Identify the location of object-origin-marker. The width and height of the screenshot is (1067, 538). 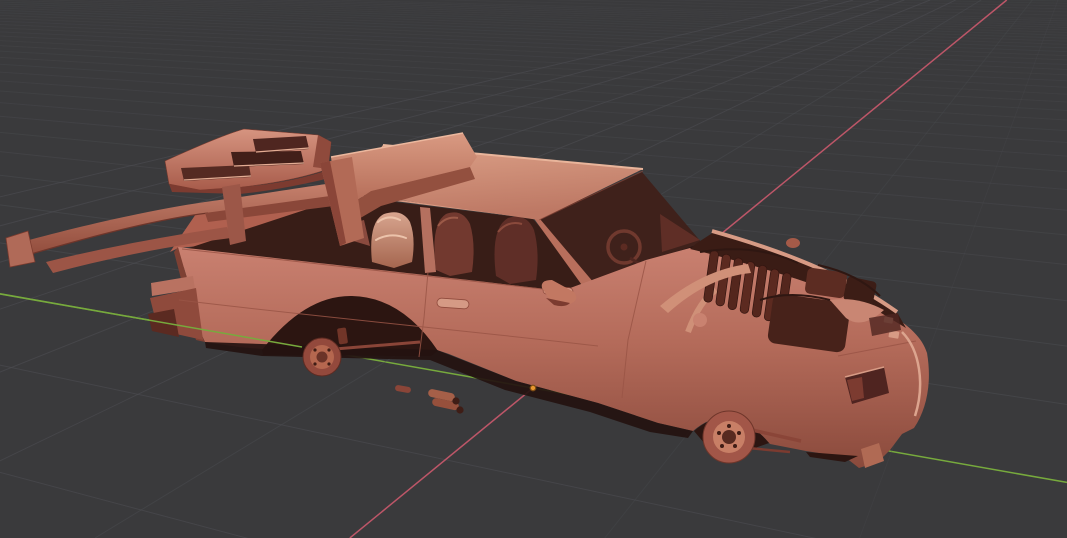
(533, 388).